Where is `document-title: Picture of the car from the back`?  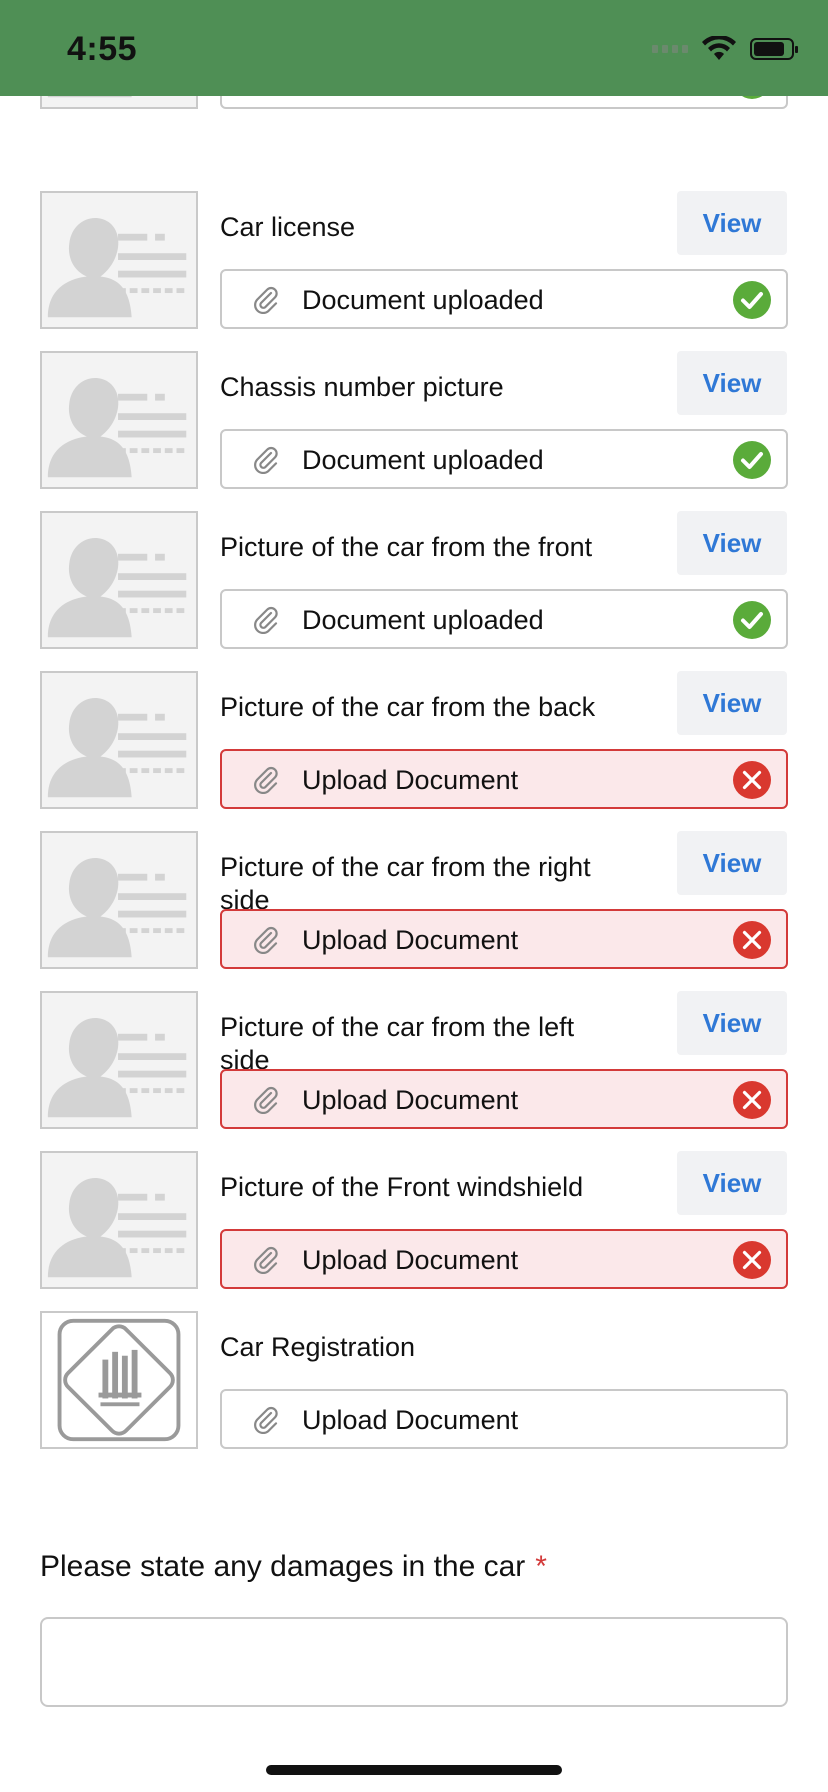 document-title: Picture of the car from the back is located at coordinates (408, 707).